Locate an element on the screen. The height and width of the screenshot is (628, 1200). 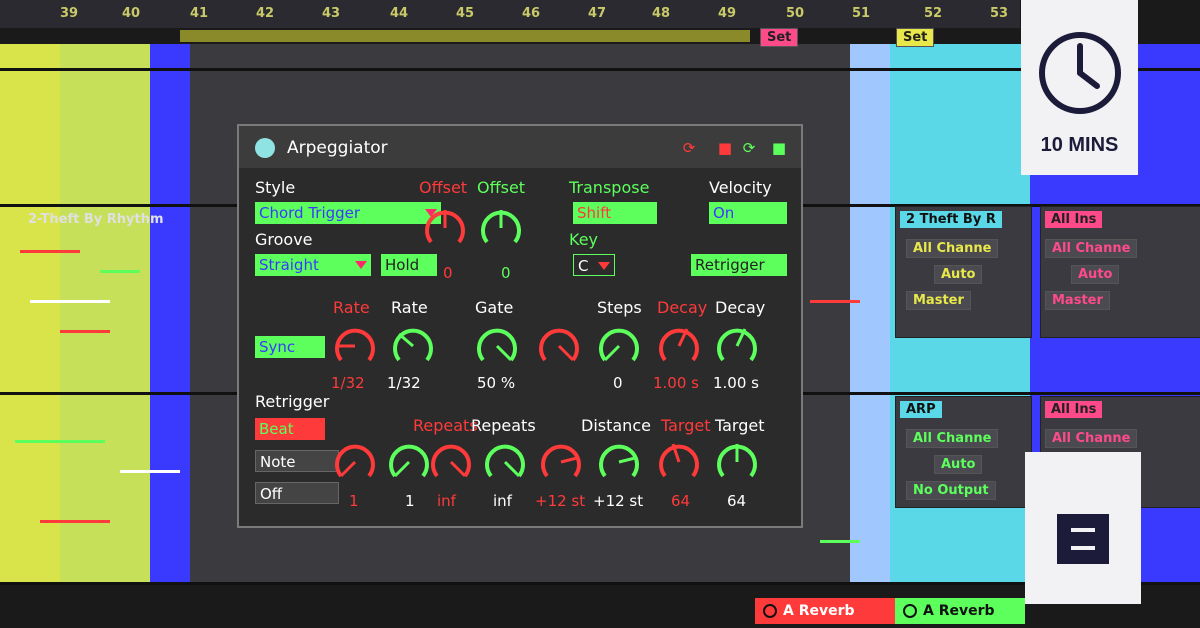
ruler-tick: 48 is located at coordinates (661, 13).